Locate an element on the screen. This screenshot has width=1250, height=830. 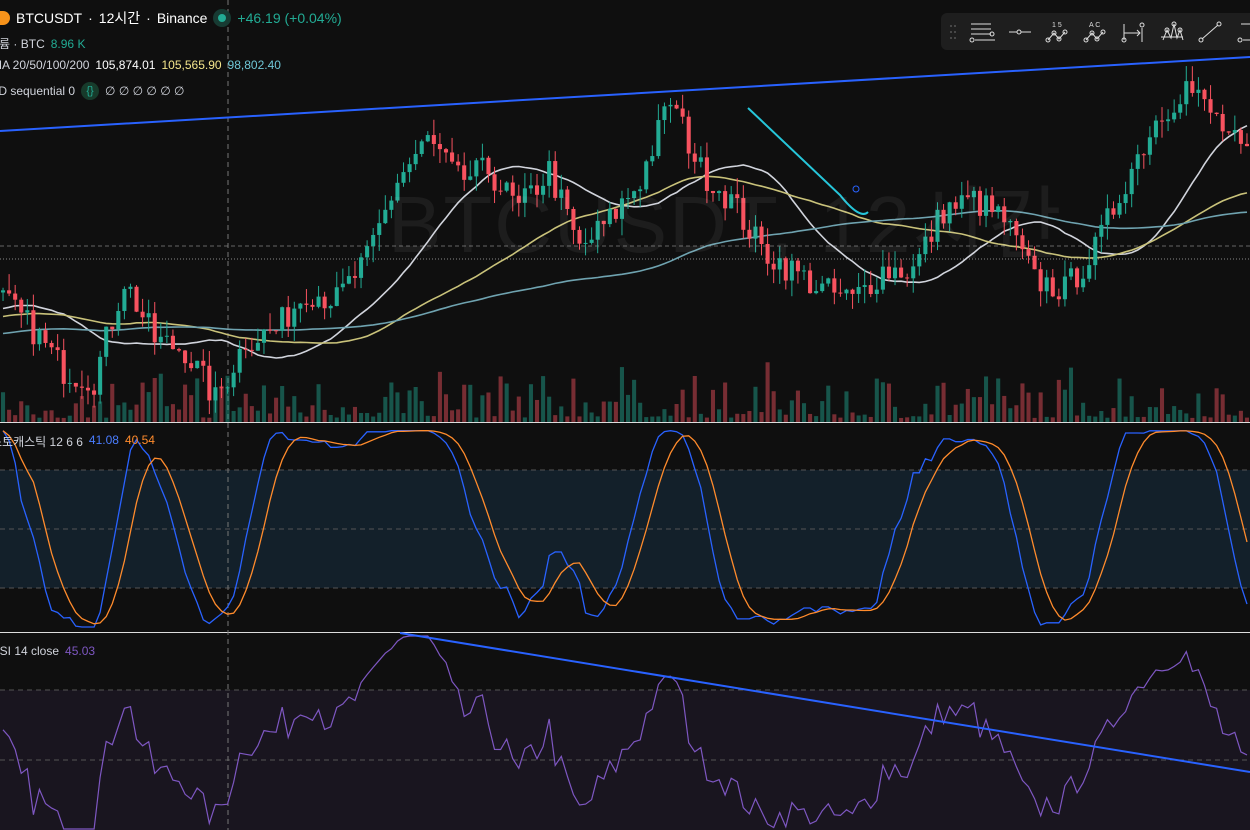
pattern-abc-icon: A C is located at coordinates (1096, 32).